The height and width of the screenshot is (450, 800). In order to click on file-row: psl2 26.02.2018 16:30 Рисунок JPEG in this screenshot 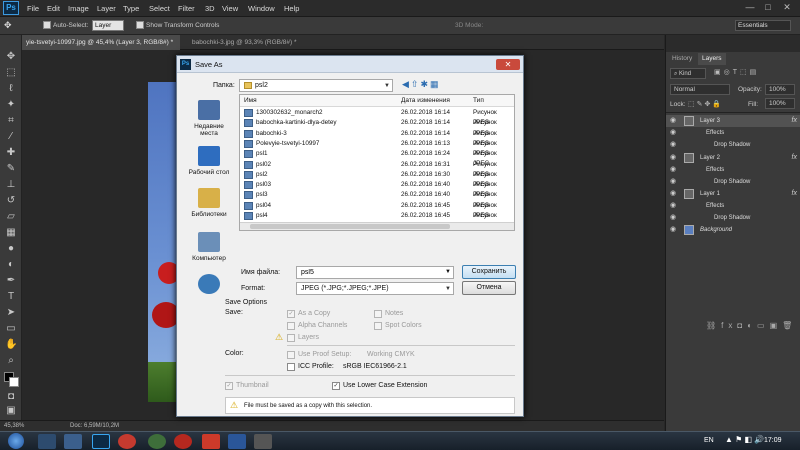, I will do `click(377, 179)`.